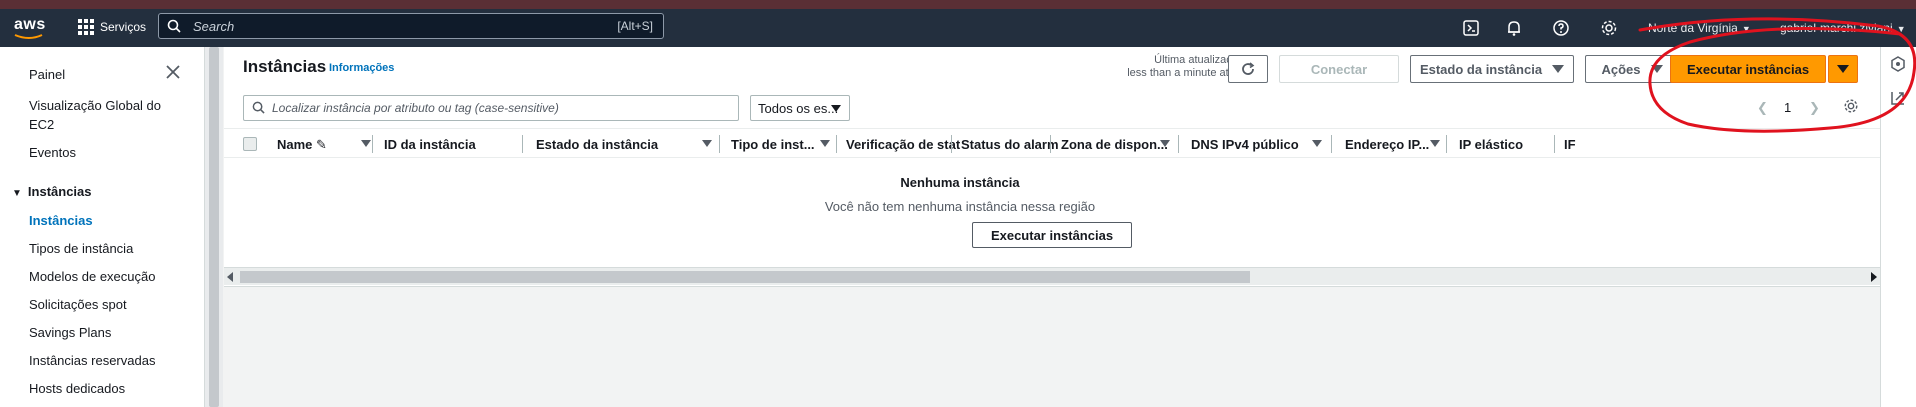 Image resolution: width=1916 pixels, height=407 pixels. I want to click on column-header-alarm-status: Status do alarm, so click(1010, 144).